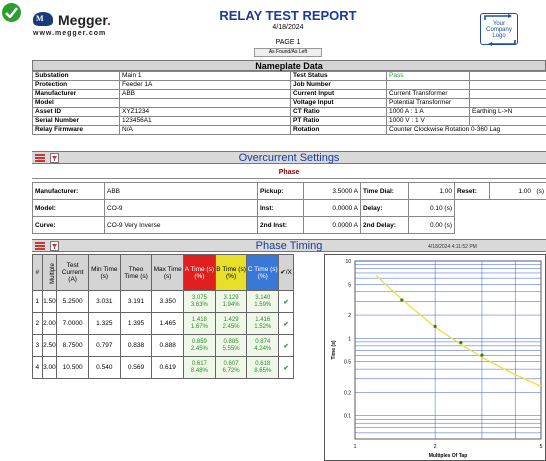 This screenshot has height=461, width=546. I want to click on manufacturer-label: Manufacturer:, so click(68, 191).